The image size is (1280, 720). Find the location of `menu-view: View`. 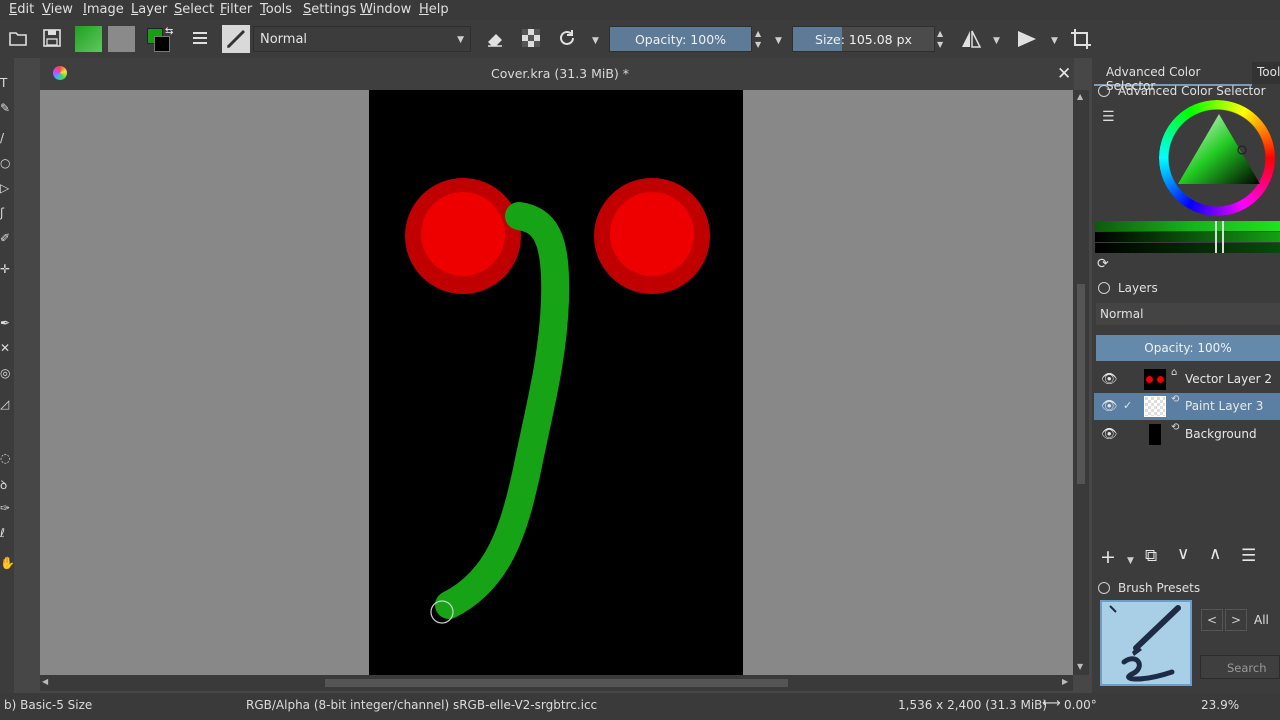

menu-view: View is located at coordinates (57, 9).